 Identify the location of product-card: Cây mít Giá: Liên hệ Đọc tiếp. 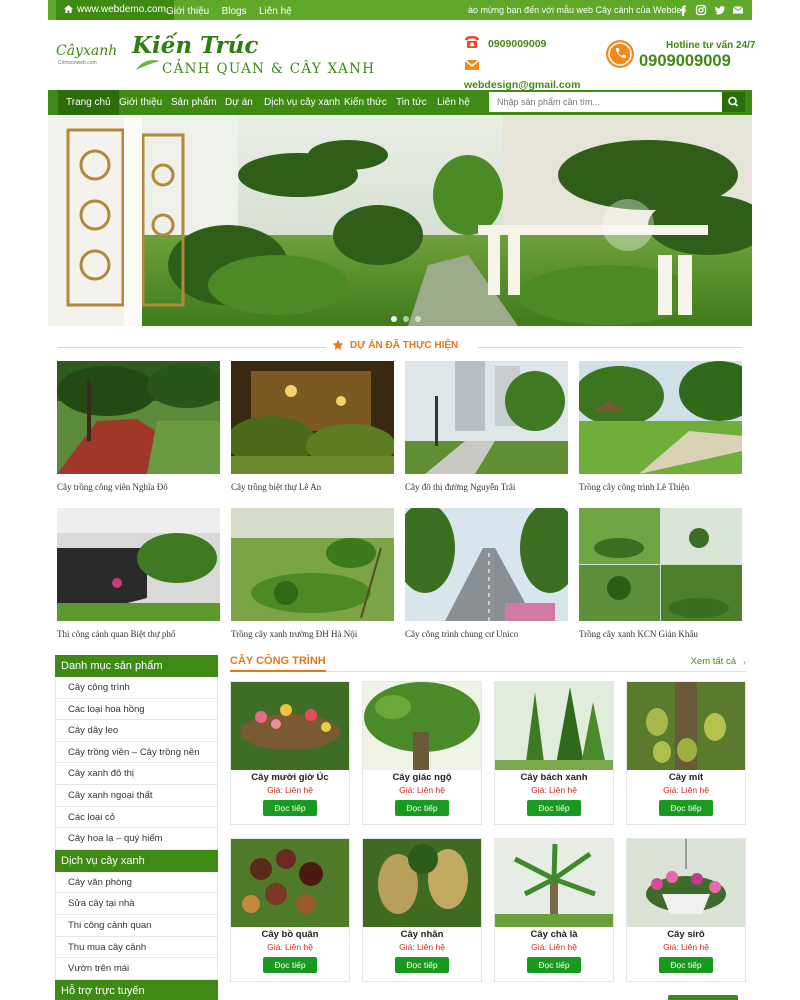
(686, 753).